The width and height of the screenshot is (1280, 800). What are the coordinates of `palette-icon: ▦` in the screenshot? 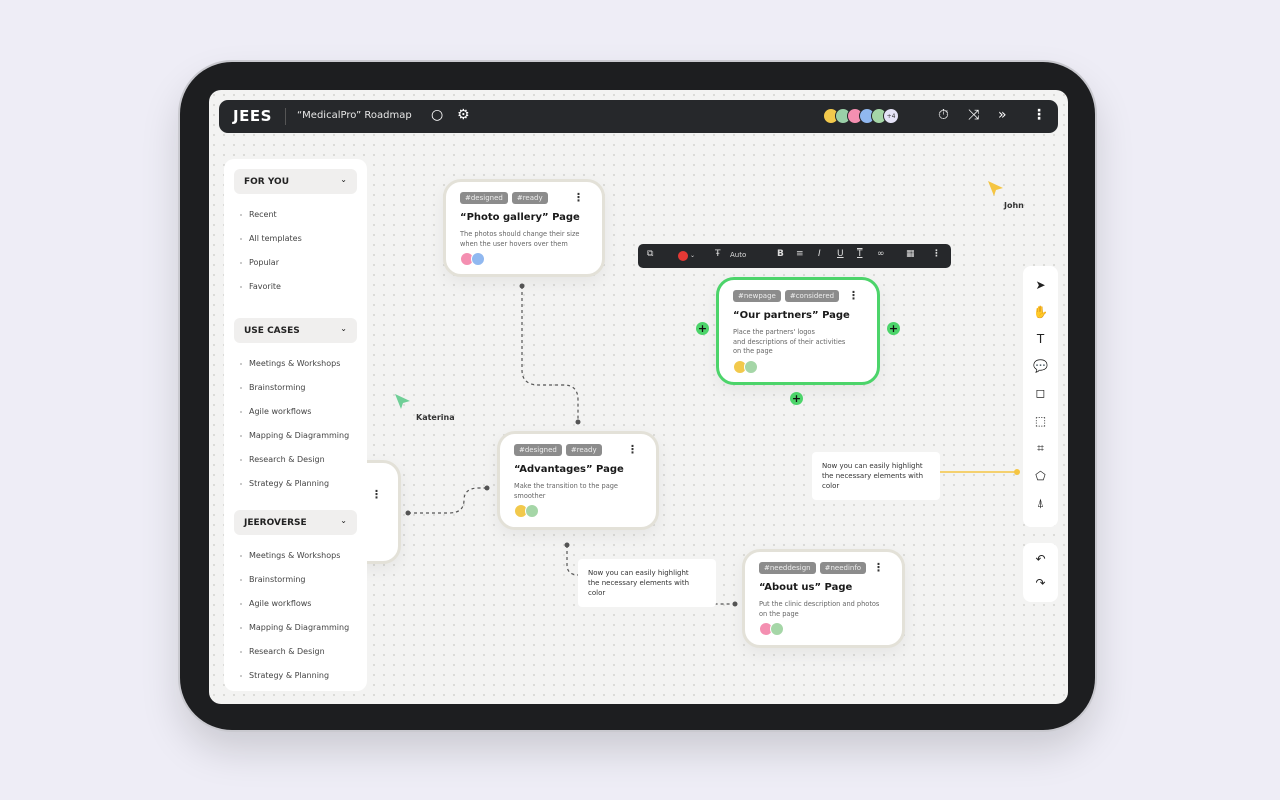 It's located at (910, 254).